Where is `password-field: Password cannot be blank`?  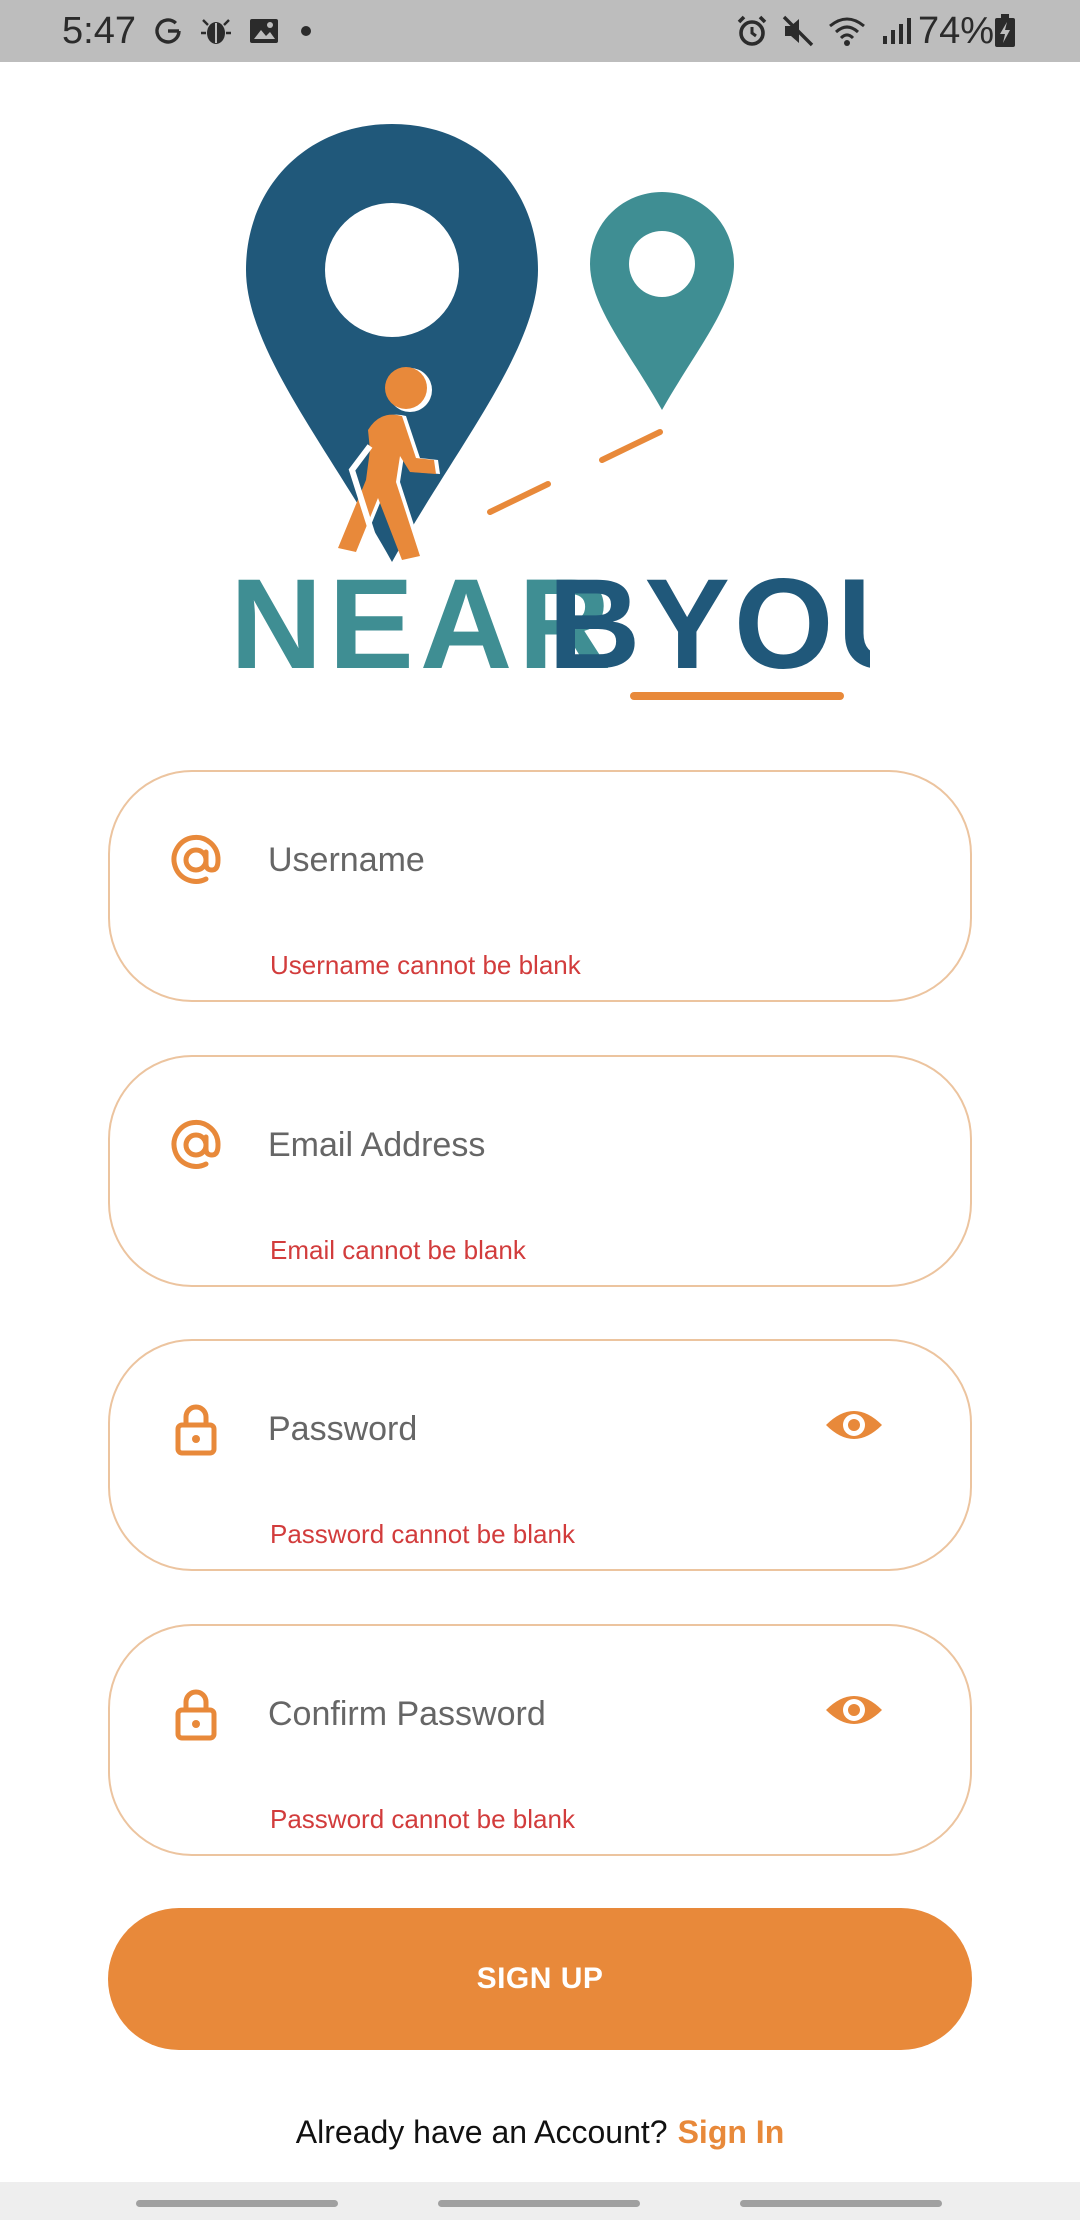
password-field: Password cannot be blank is located at coordinates (540, 1455).